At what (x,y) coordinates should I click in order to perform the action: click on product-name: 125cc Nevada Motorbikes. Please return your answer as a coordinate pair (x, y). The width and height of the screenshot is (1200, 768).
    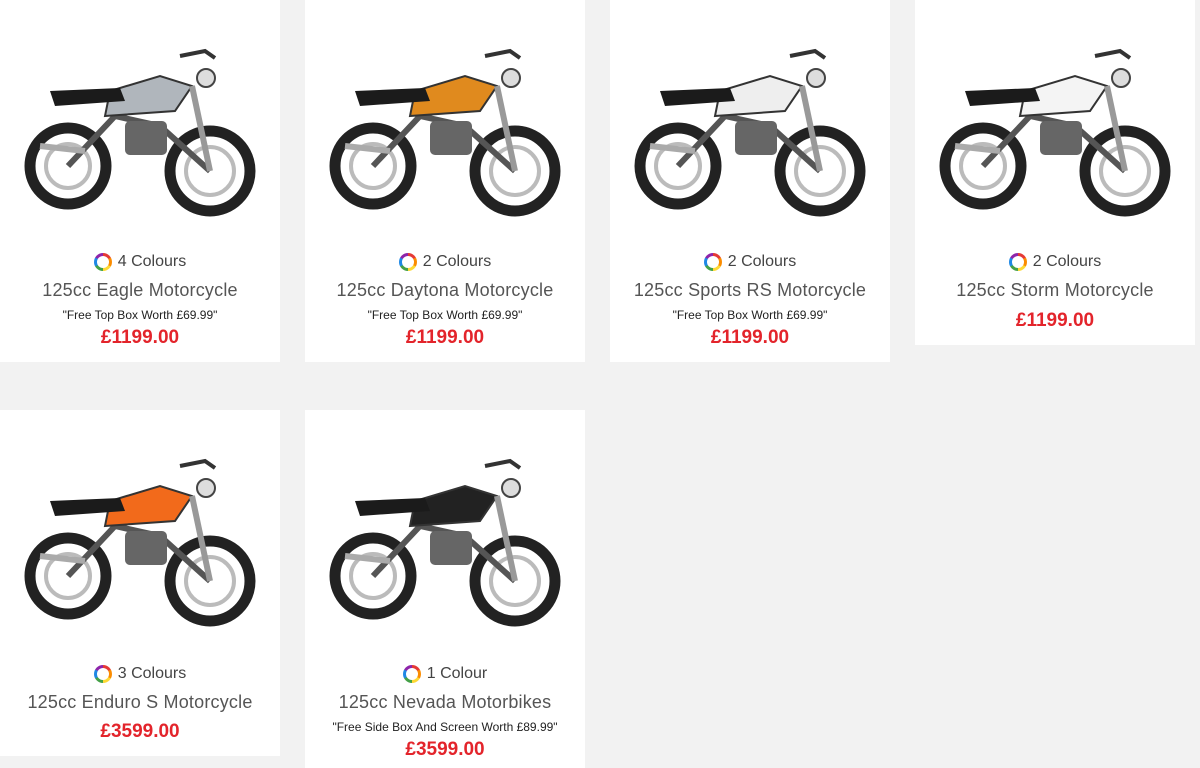
    Looking at the image, I should click on (445, 702).